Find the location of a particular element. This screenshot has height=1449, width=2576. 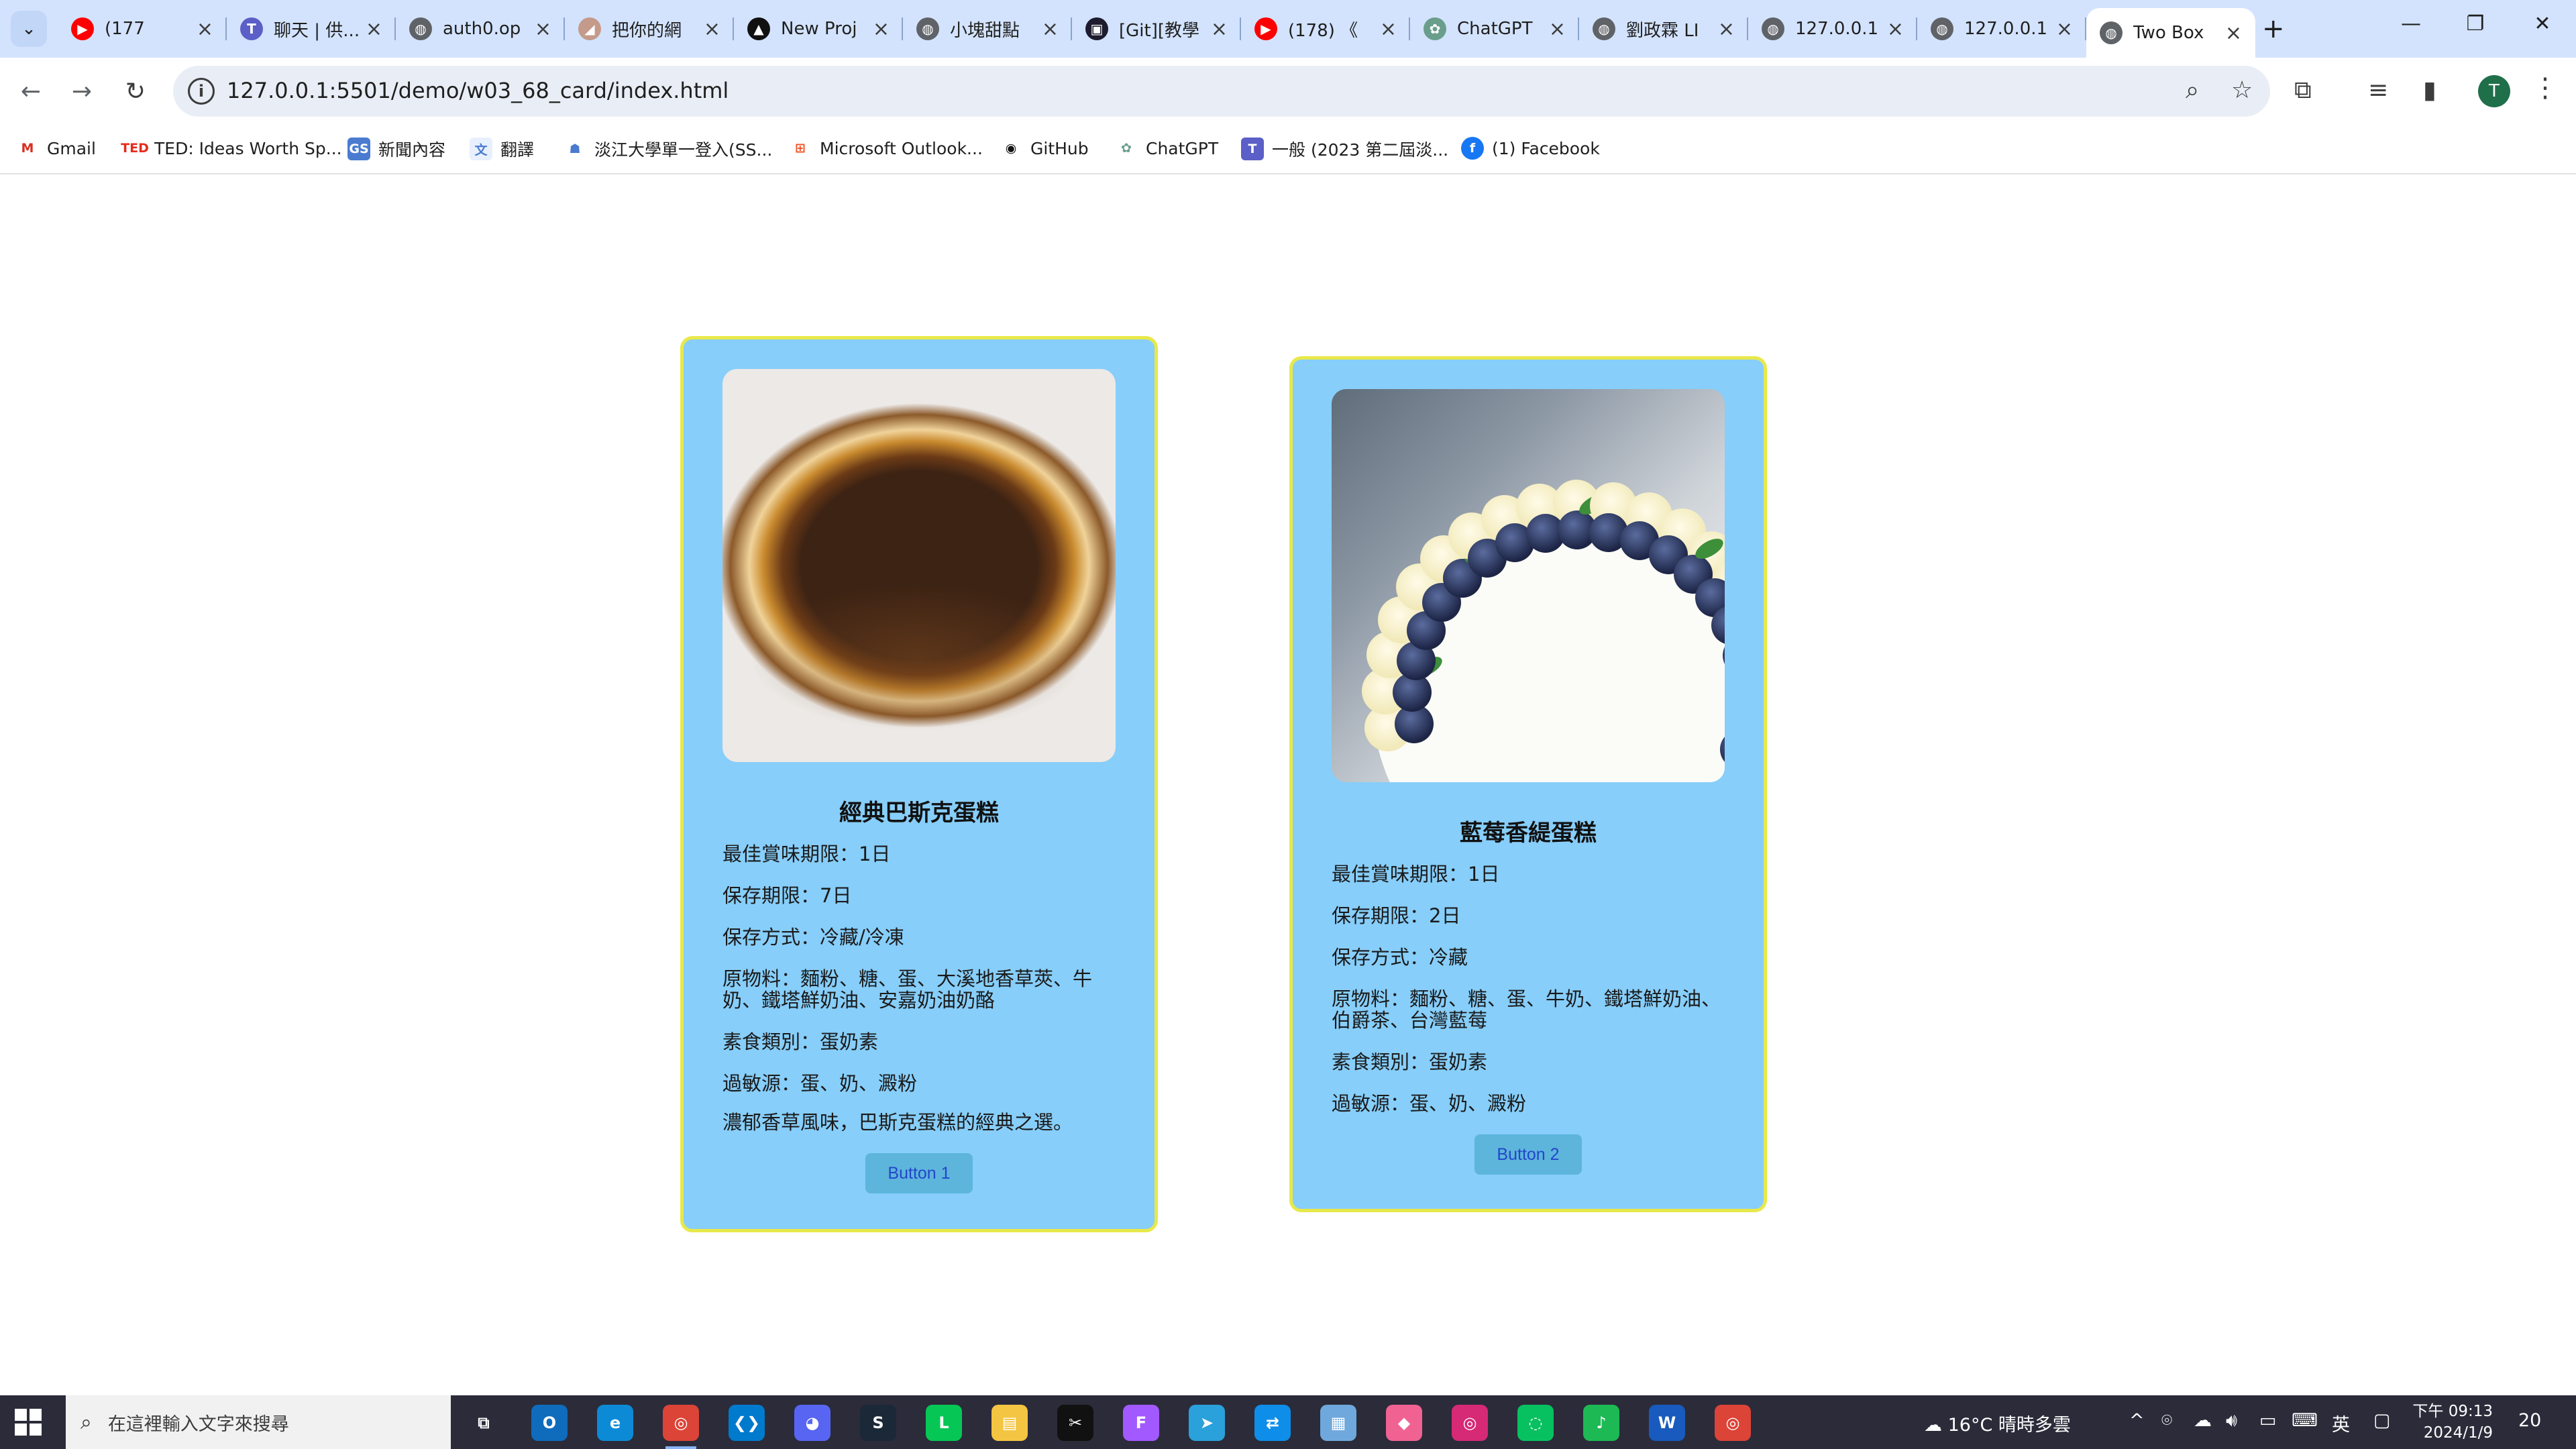

media-control-icon: ≡ is located at coordinates (2378, 90).